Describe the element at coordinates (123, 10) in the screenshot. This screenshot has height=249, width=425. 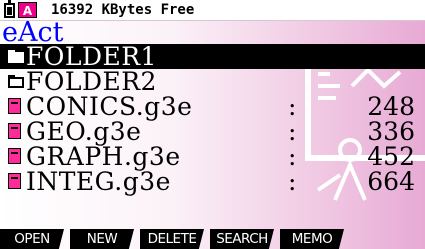
I see `free-memory-text: 16392 KBytes Free` at that location.